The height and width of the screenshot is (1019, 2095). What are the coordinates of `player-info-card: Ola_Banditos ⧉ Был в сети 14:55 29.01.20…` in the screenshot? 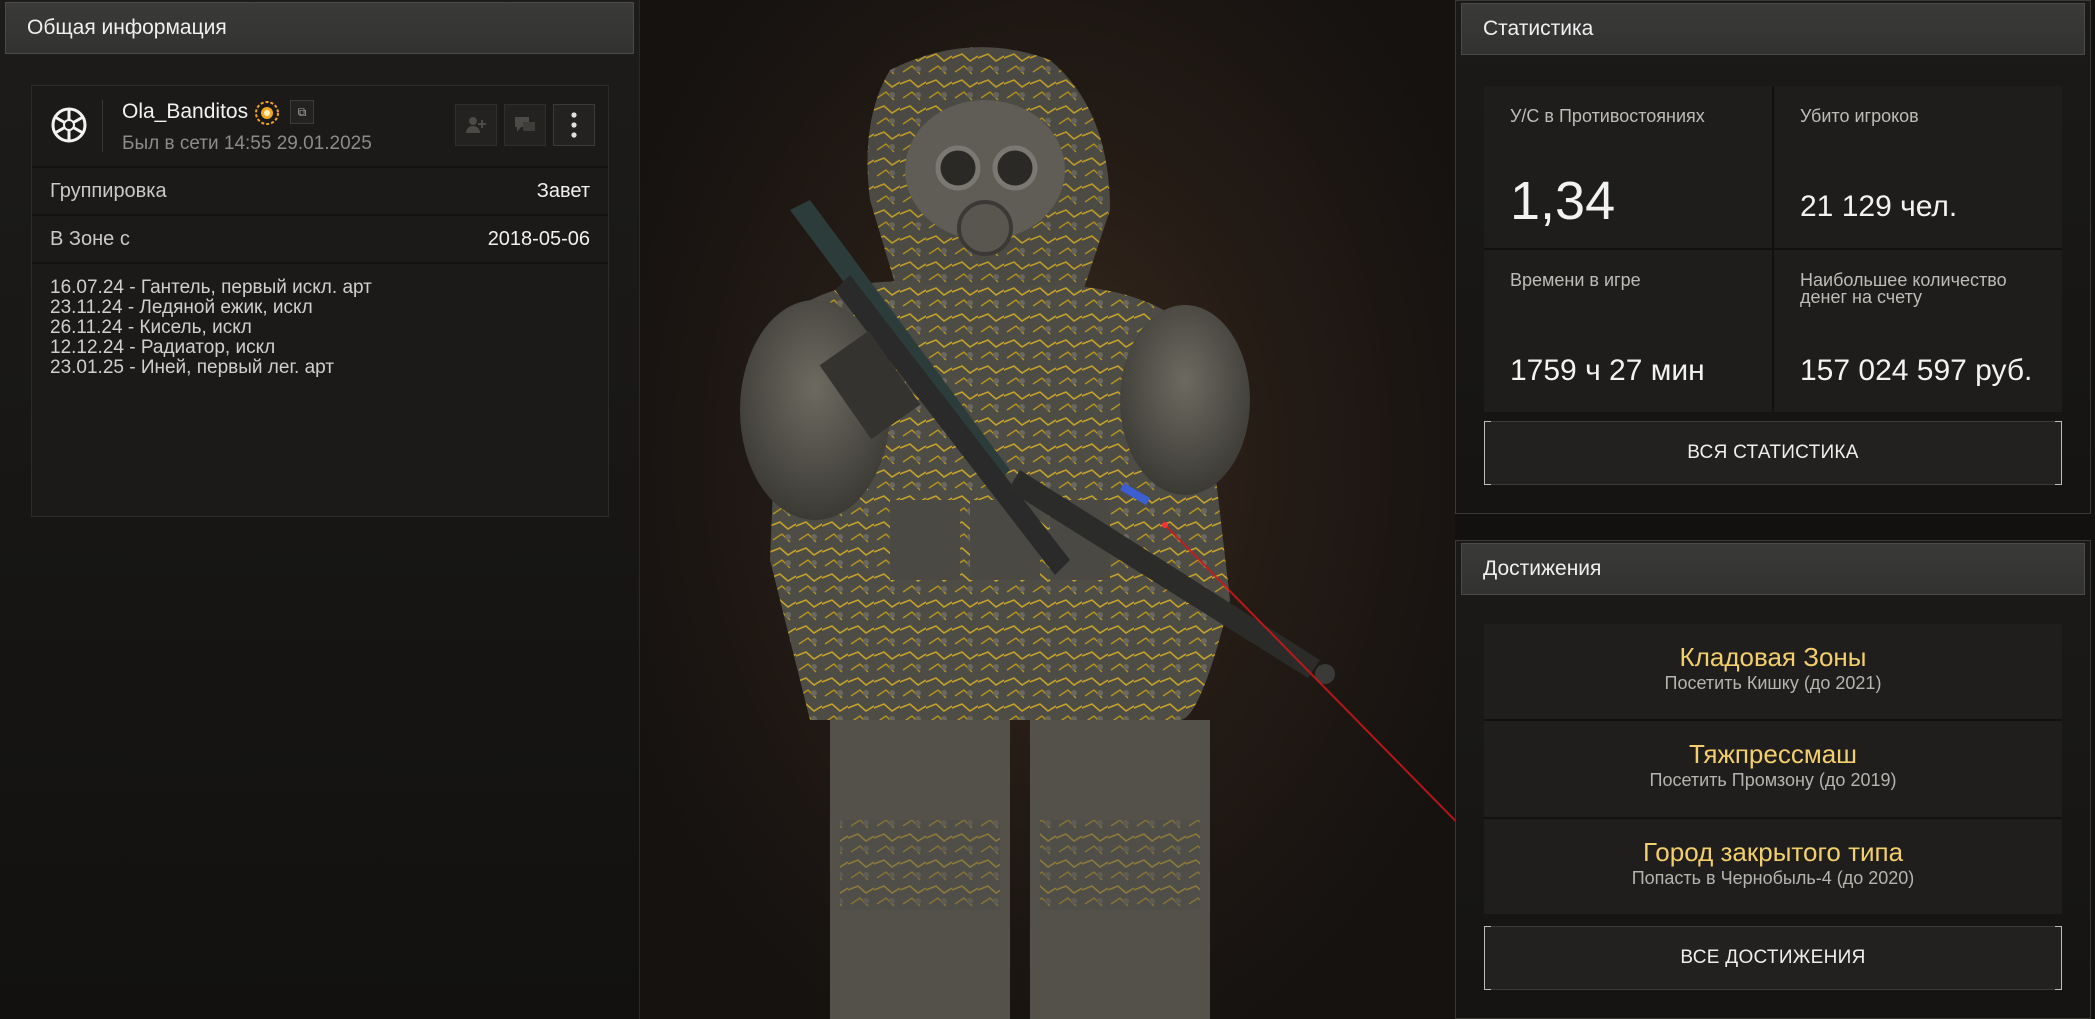 It's located at (320, 301).